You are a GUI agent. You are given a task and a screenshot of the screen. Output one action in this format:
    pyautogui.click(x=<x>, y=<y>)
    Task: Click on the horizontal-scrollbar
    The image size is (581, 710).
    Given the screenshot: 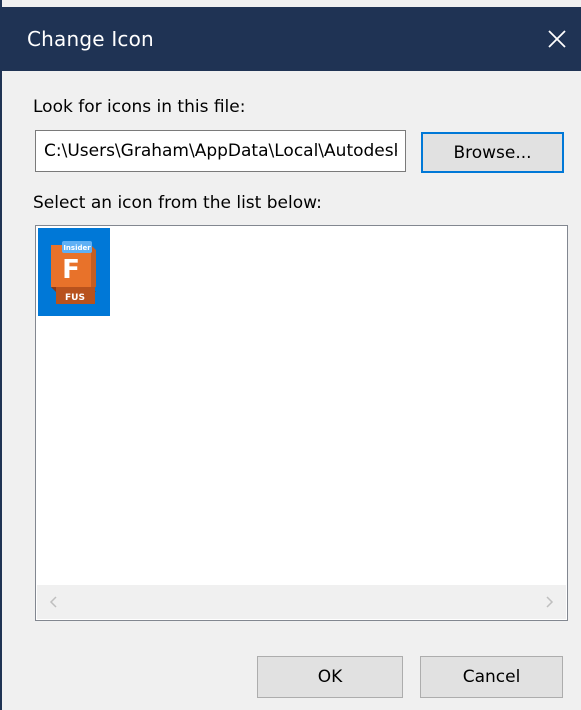 What is the action you would take?
    pyautogui.click(x=301, y=602)
    